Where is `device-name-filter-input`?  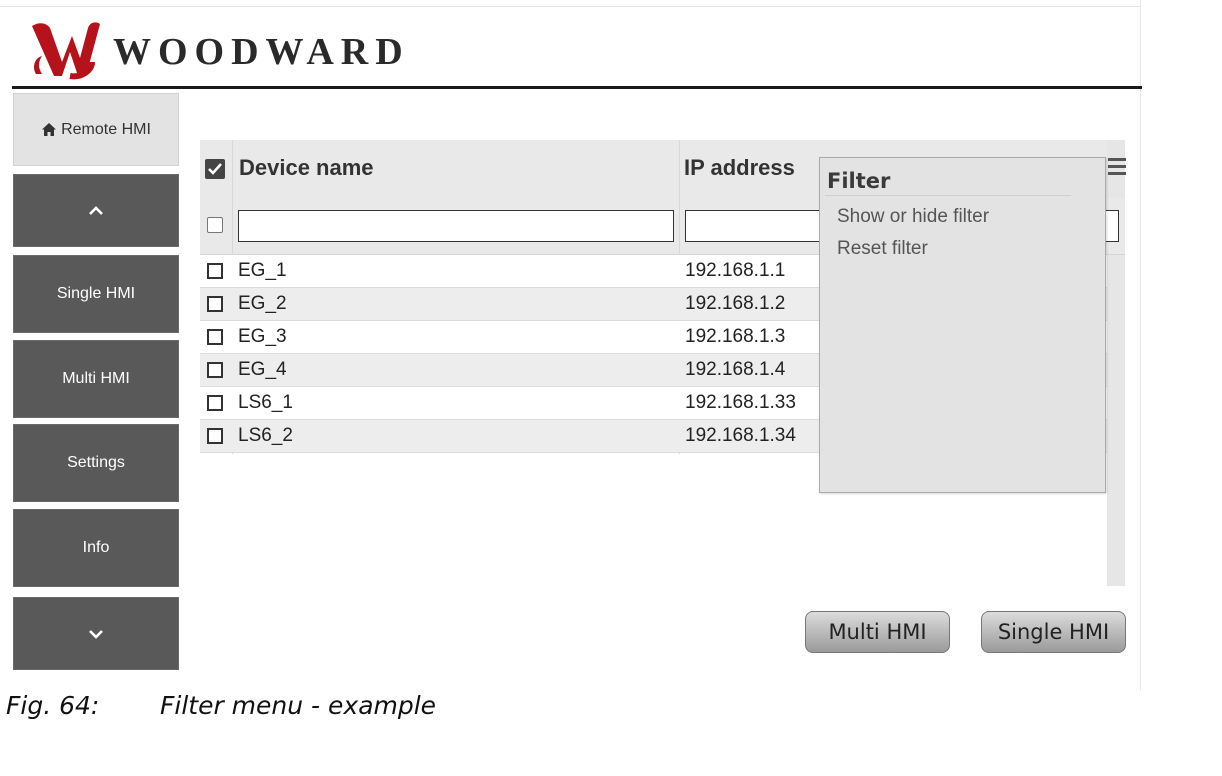
device-name-filter-input is located at coordinates (456, 226).